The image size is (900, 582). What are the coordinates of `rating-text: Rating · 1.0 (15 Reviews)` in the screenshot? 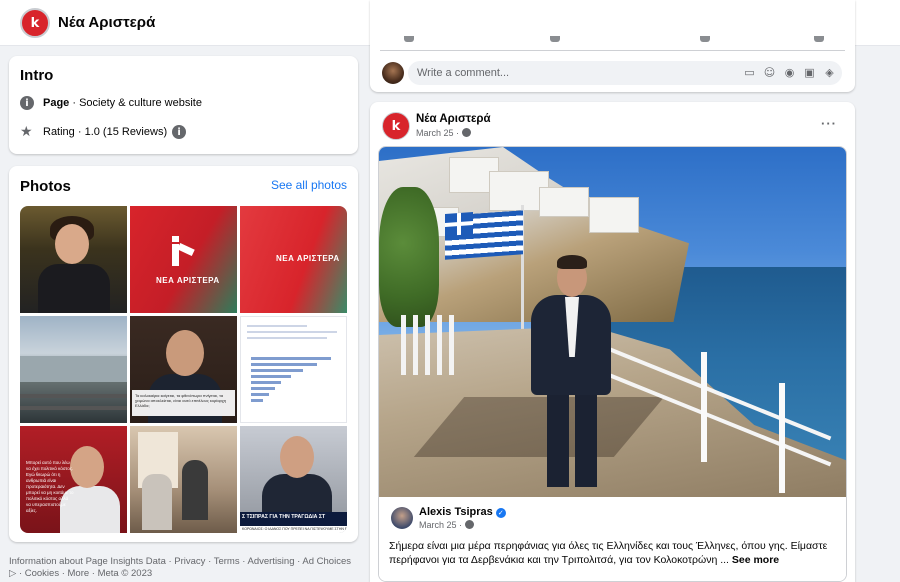 It's located at (105, 132).